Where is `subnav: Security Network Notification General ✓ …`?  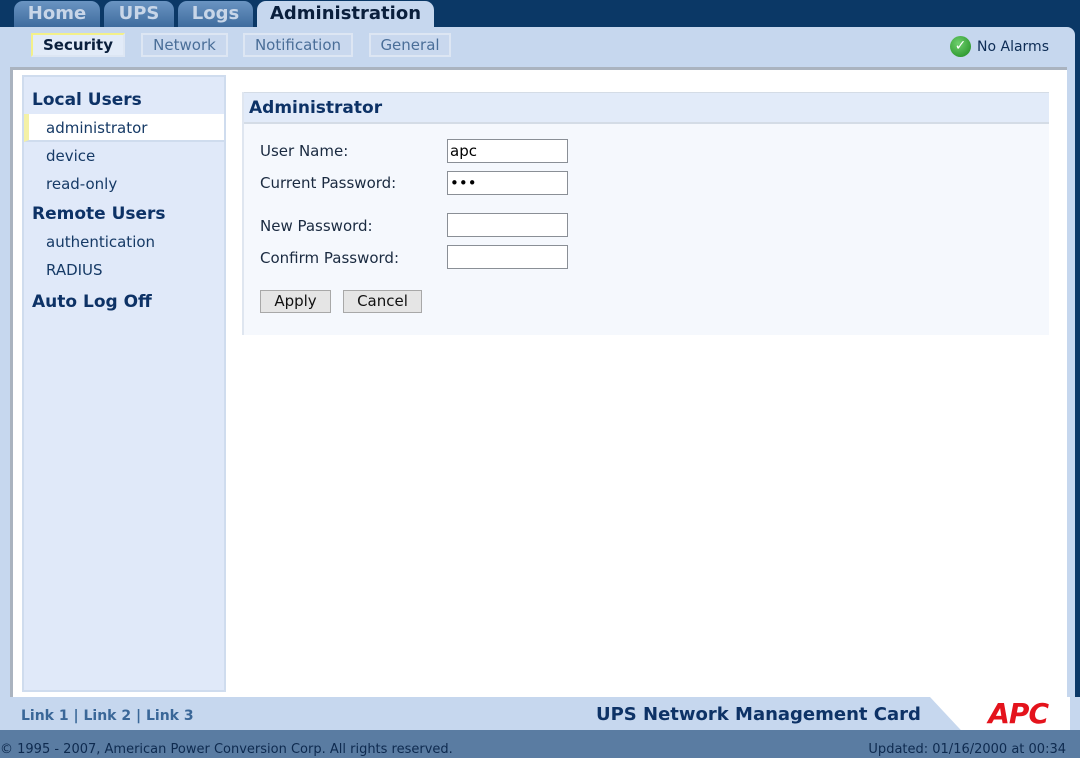 subnav: Security Network Notification General ✓ … is located at coordinates (537, 47).